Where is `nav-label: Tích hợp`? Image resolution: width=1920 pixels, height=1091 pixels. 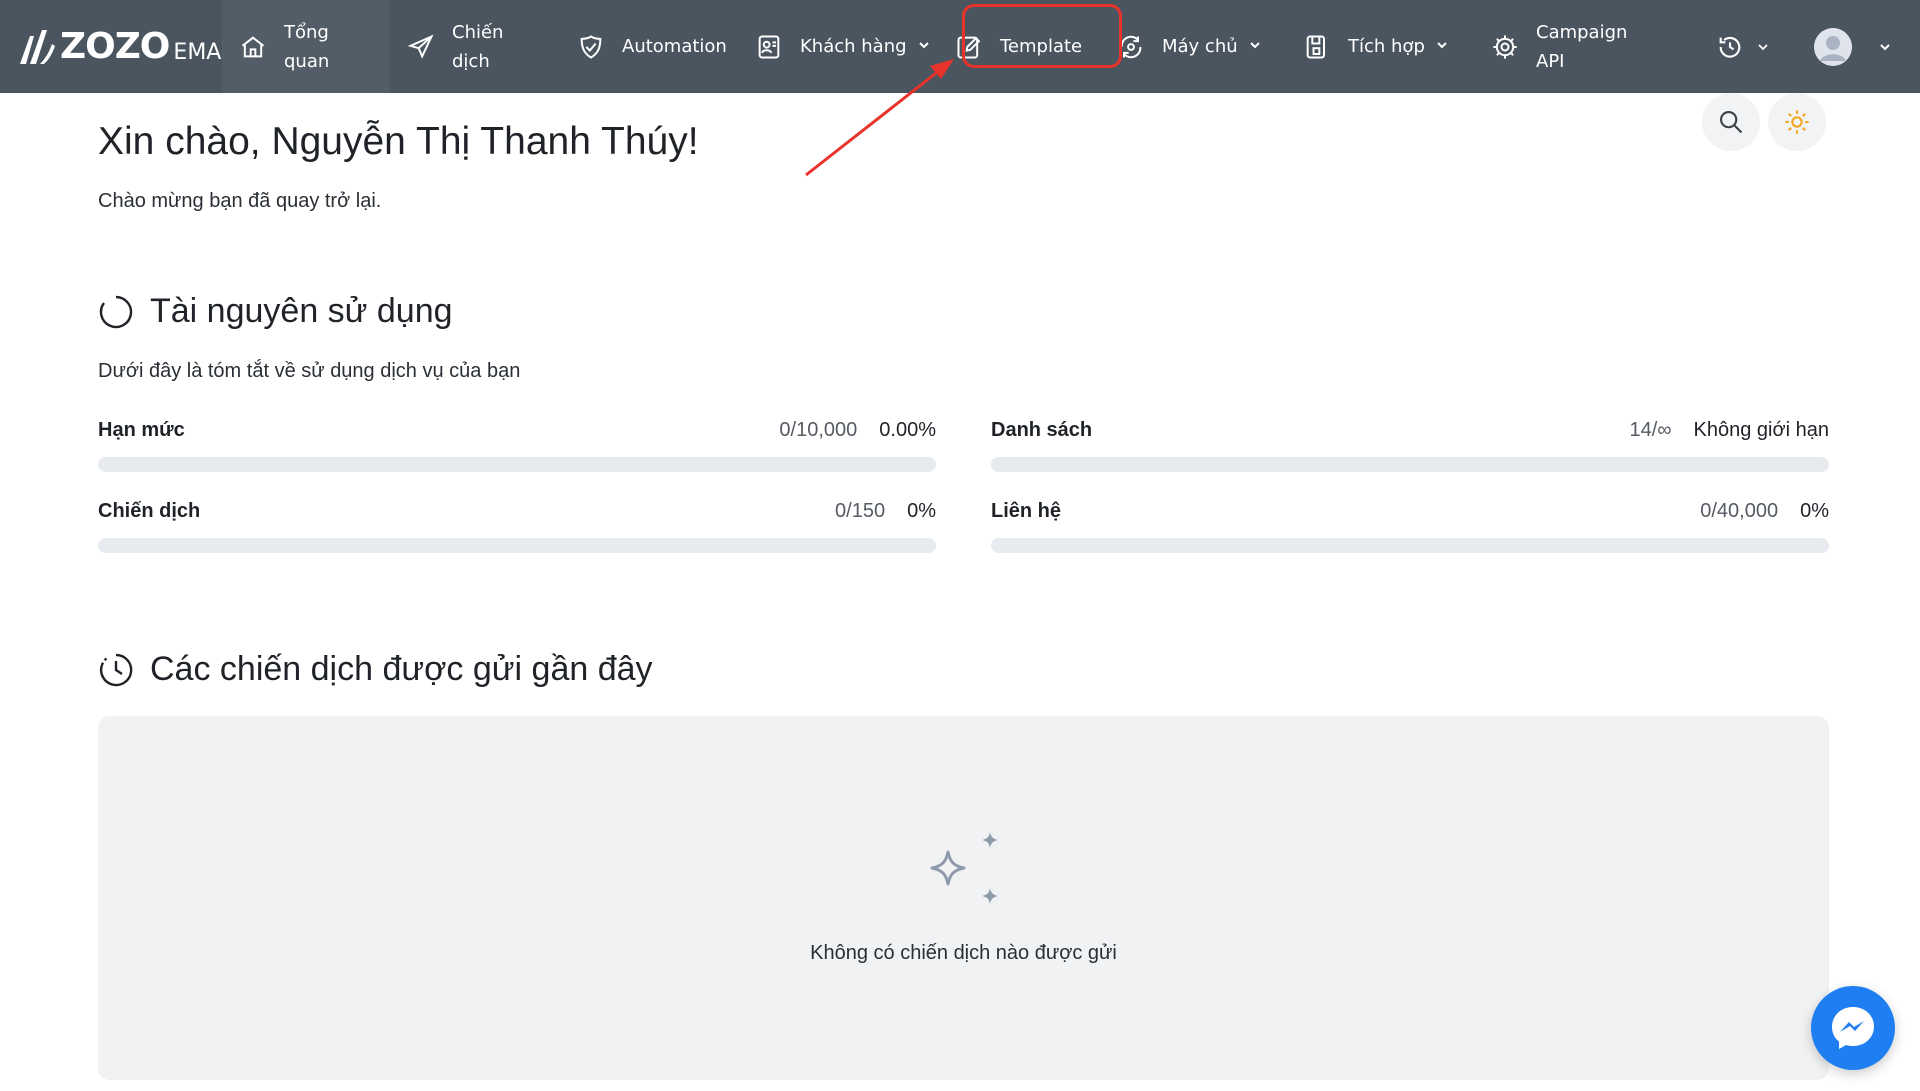 nav-label: Tích hợp is located at coordinates (1386, 46).